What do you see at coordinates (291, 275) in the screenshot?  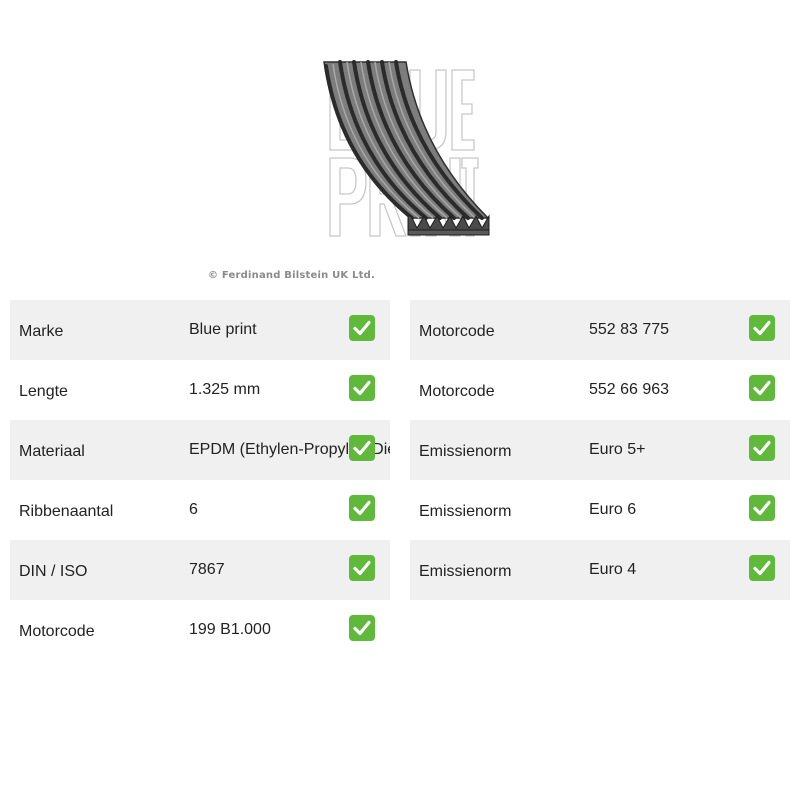 I see `copyright-notice: © Ferdinand Bilstein UK Ltd.` at bounding box center [291, 275].